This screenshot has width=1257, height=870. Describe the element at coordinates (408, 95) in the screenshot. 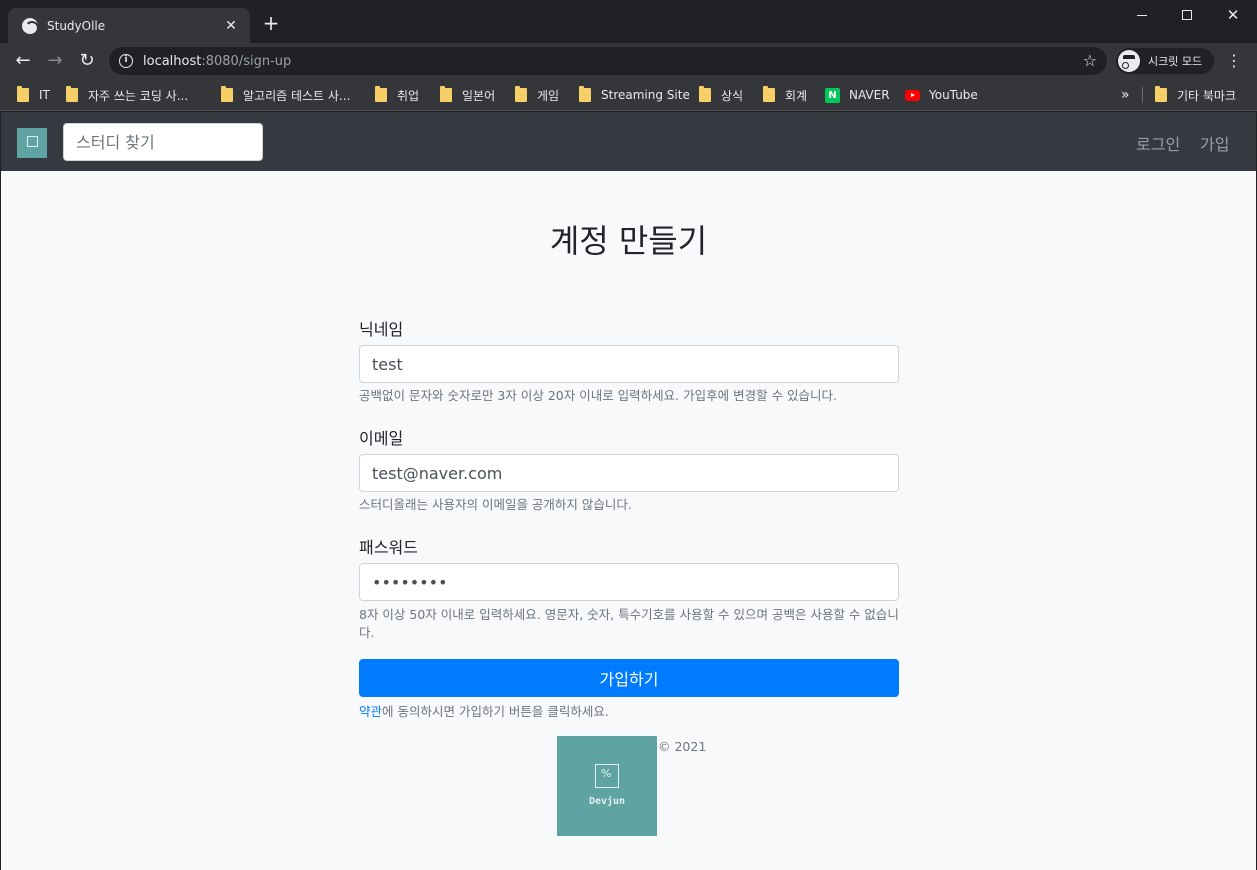

I see `bookmark-label: 취업` at that location.